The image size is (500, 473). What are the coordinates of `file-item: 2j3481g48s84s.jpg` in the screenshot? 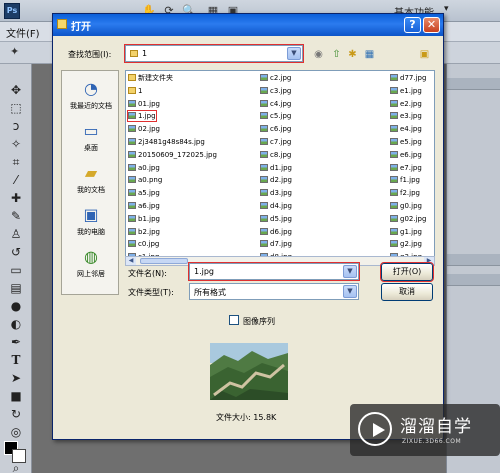 It's located at (166, 142).